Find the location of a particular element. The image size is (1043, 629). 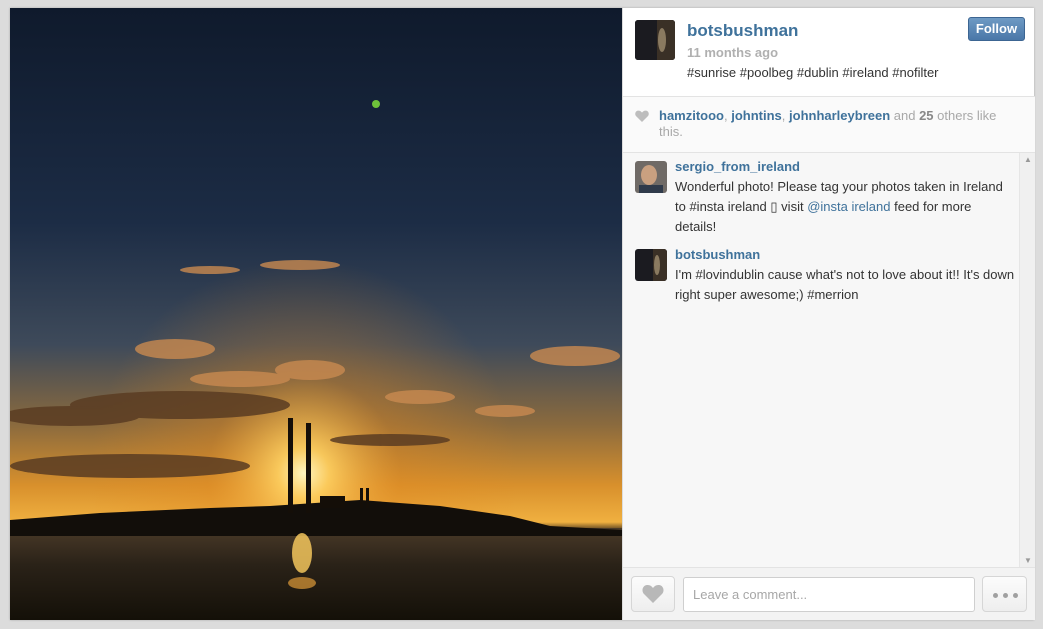

likes-others-count: 25 is located at coordinates (926, 115).